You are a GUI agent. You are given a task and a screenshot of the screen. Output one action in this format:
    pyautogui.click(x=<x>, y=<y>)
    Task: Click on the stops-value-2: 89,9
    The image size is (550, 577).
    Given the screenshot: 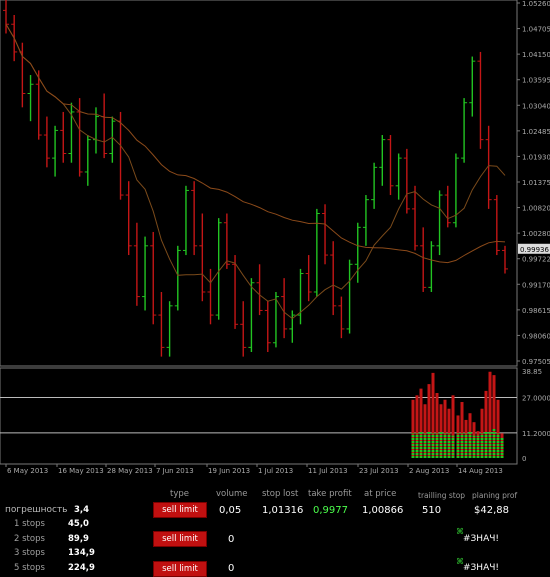 What is the action you would take?
    pyautogui.click(x=78, y=539)
    